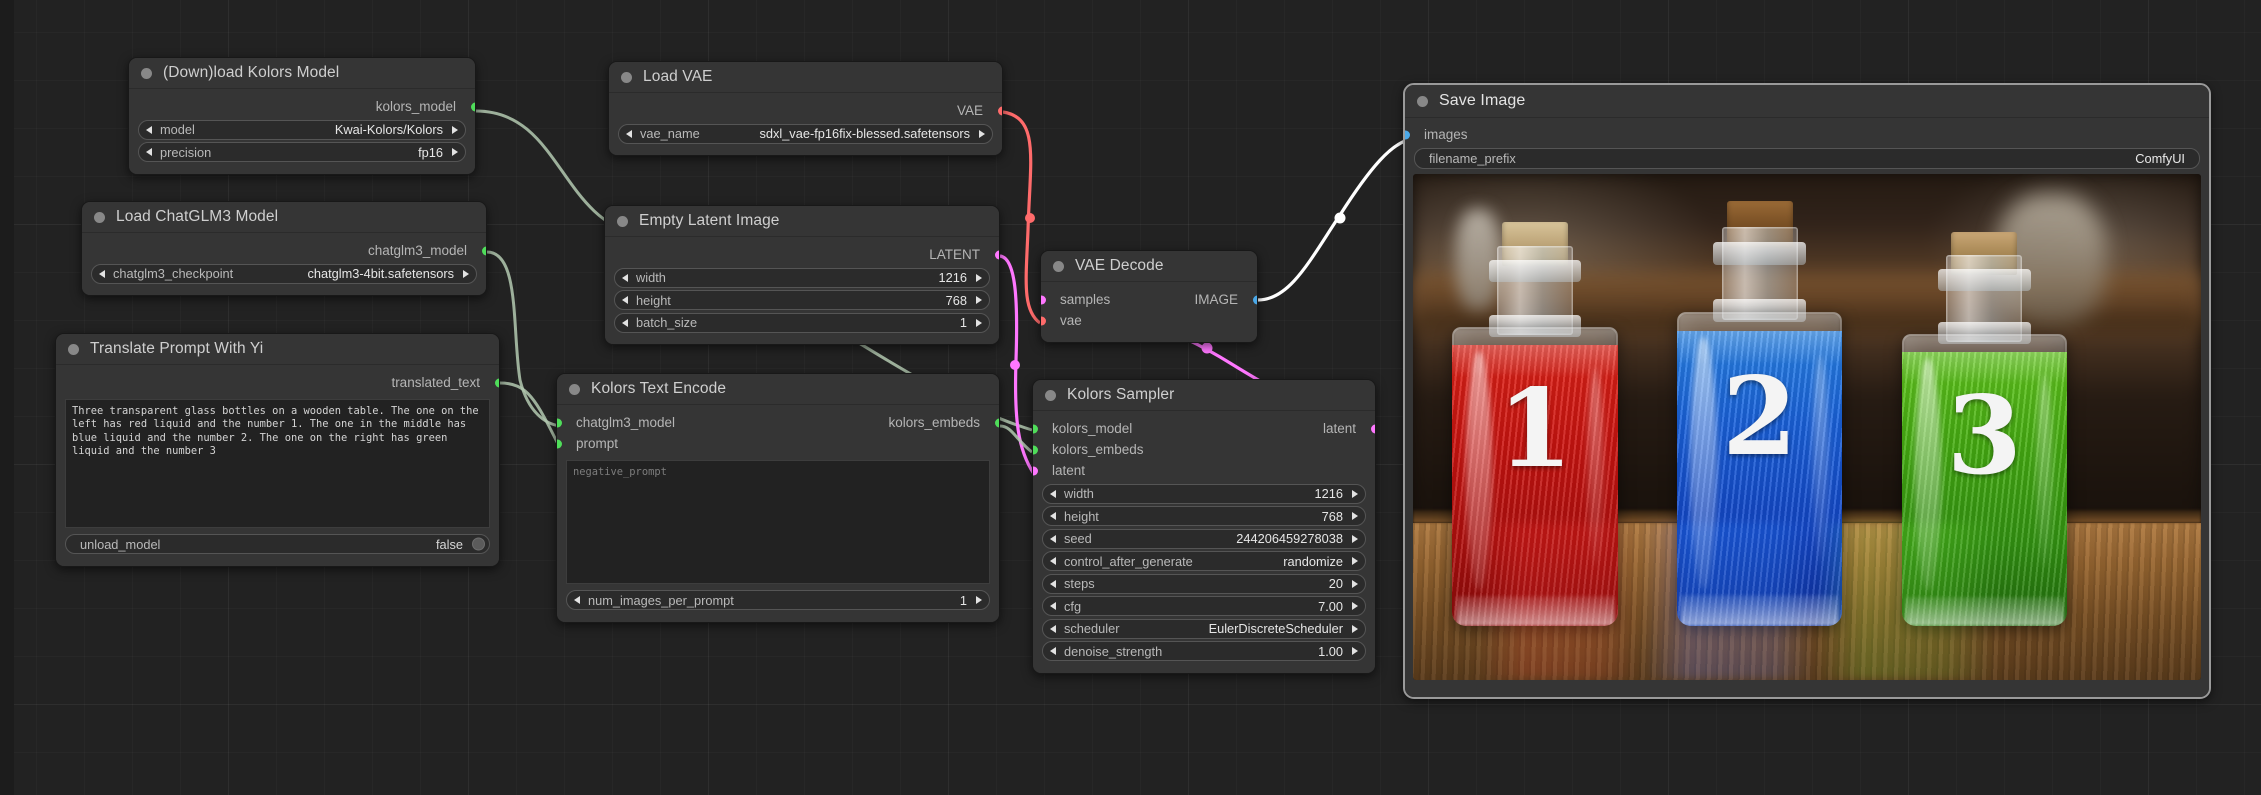 This screenshot has height=795, width=2261. What do you see at coordinates (478, 544) in the screenshot?
I see `toggle-knob` at bounding box center [478, 544].